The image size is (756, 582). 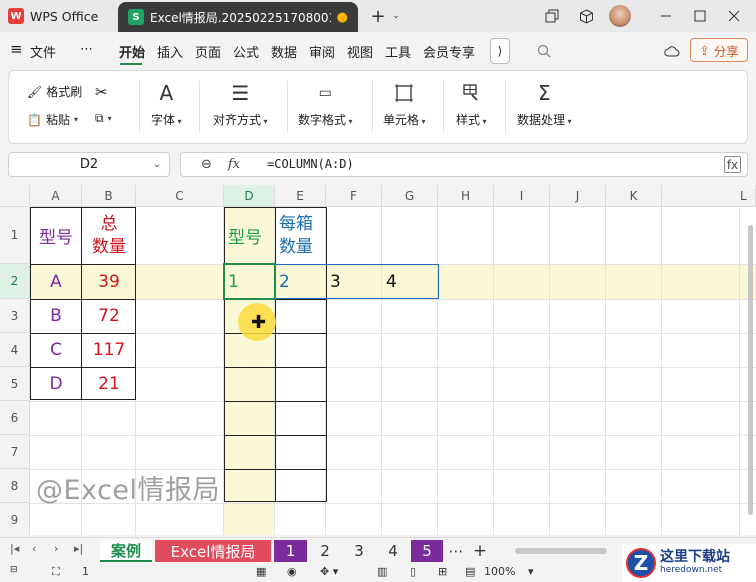 I want to click on row-header-9: 9, so click(x=15, y=519).